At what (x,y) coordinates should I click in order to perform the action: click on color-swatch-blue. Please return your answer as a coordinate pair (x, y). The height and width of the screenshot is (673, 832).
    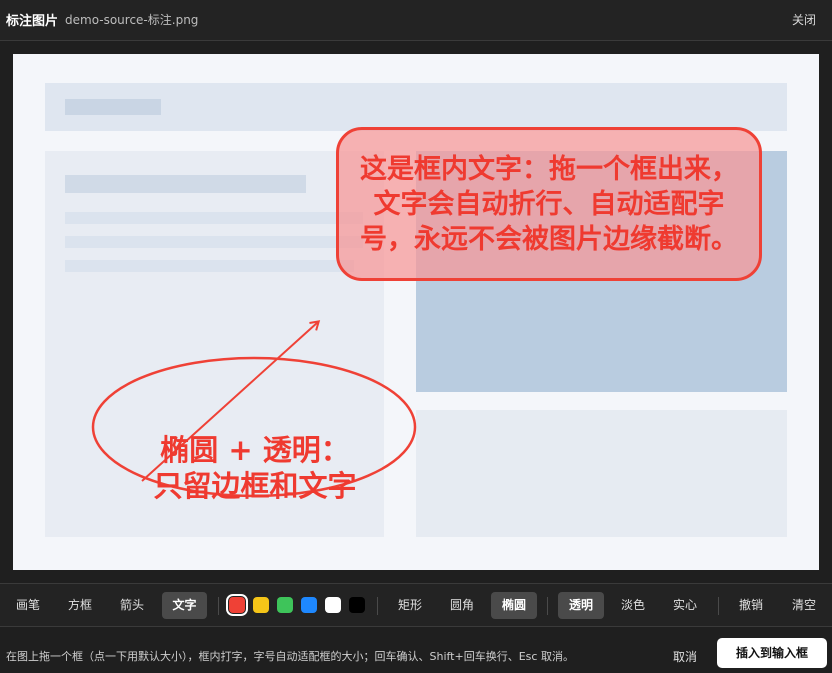
    Looking at the image, I should click on (309, 605).